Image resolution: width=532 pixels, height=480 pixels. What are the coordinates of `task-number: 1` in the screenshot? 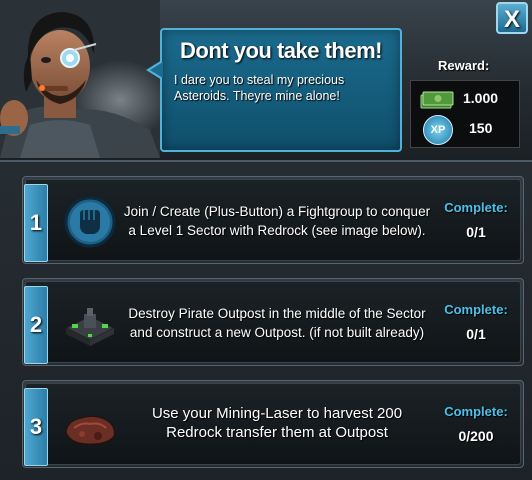 It's located at (36, 223).